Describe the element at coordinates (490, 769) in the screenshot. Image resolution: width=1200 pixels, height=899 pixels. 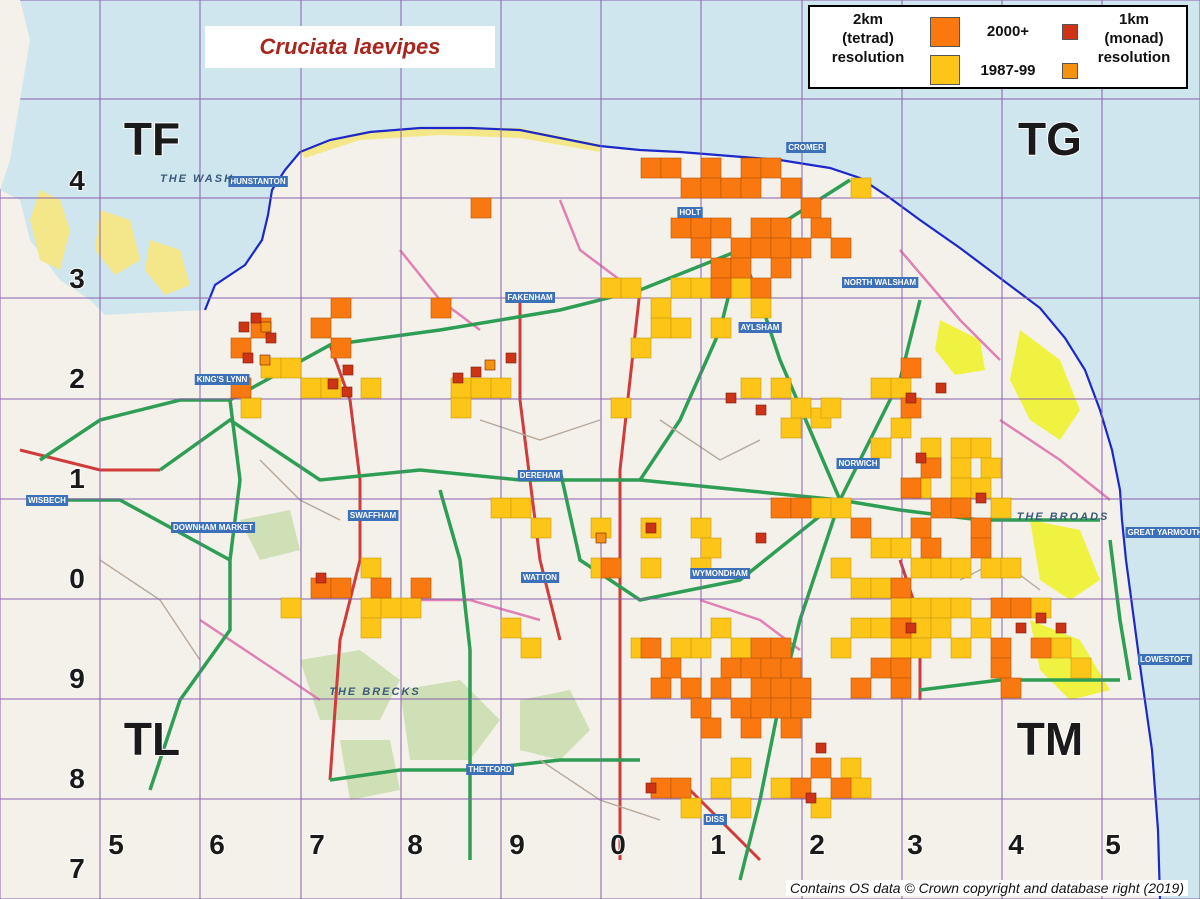
I see `place-label: THETFORD` at that location.